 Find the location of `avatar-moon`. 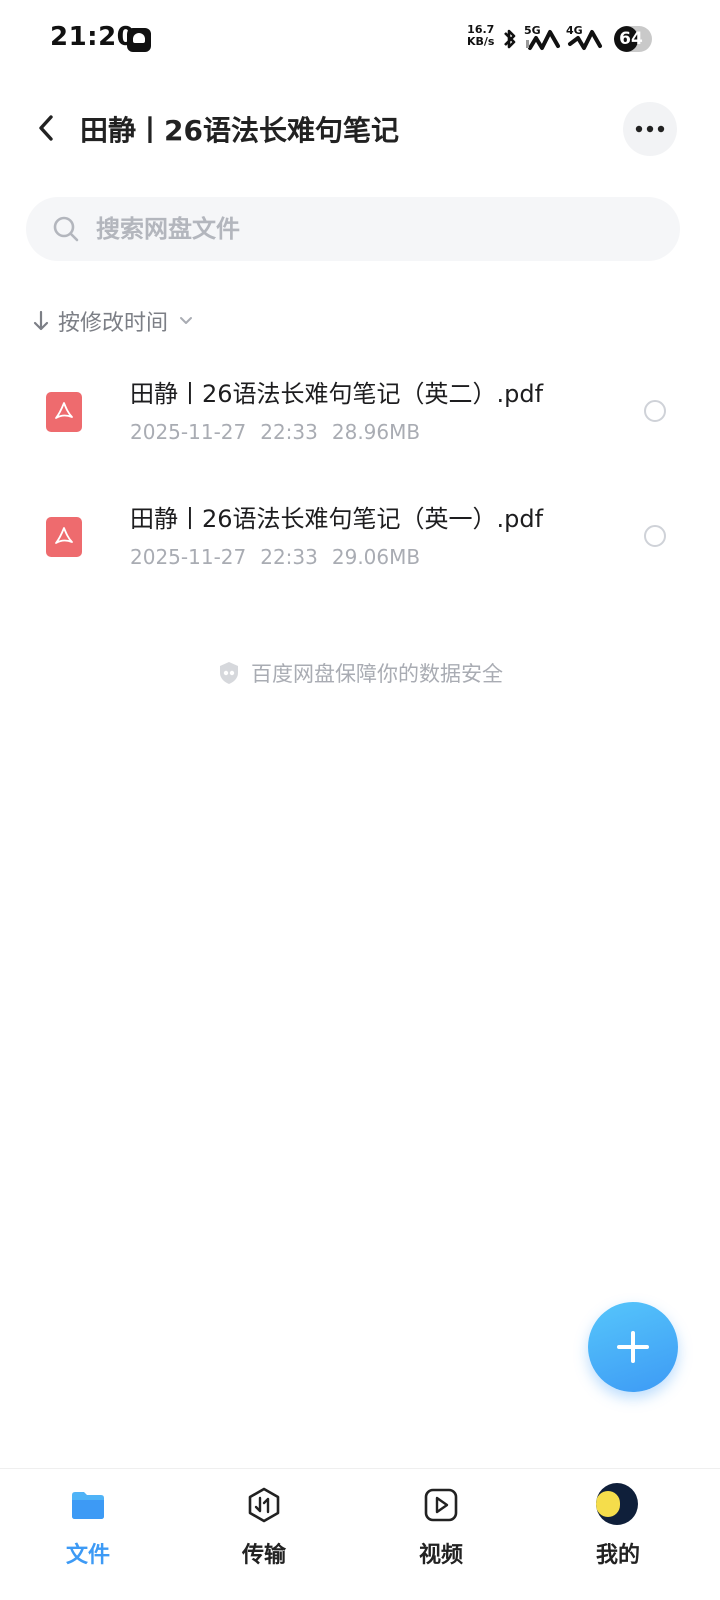

avatar-moon is located at coordinates (608, 1504).